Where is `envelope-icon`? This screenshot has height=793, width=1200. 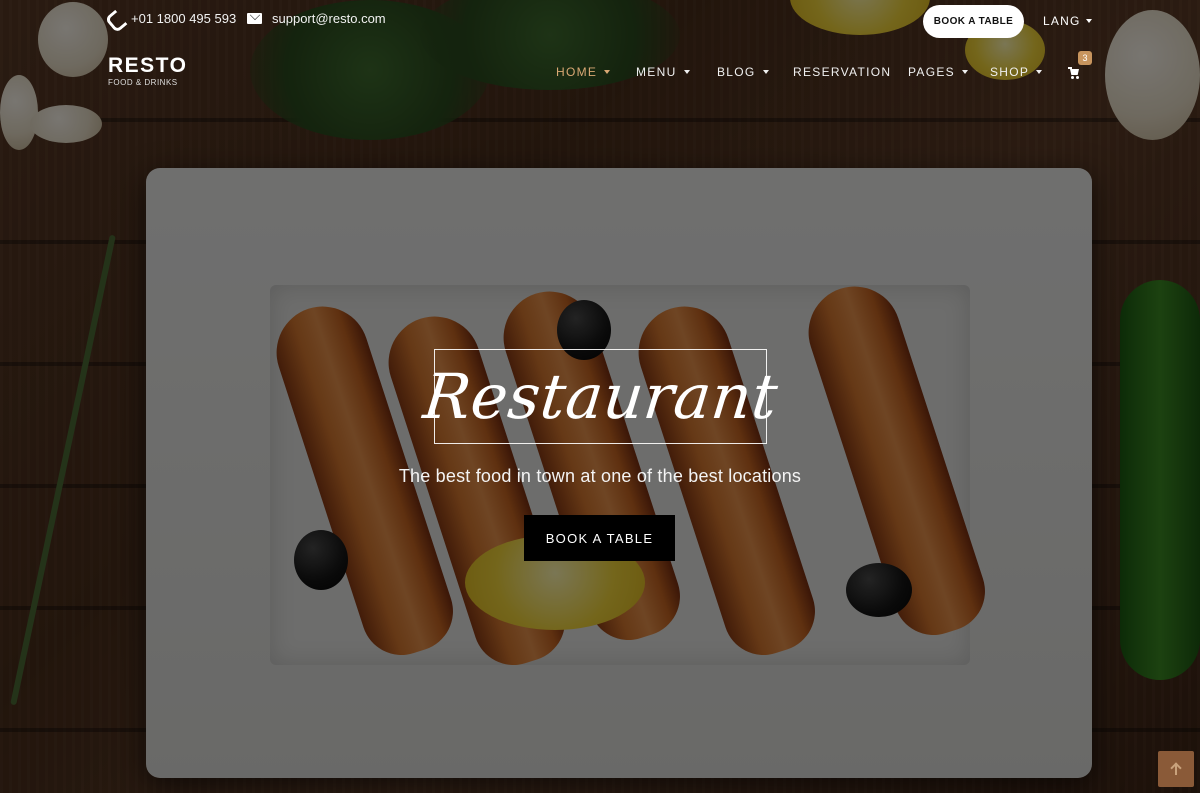
envelope-icon is located at coordinates (254, 18).